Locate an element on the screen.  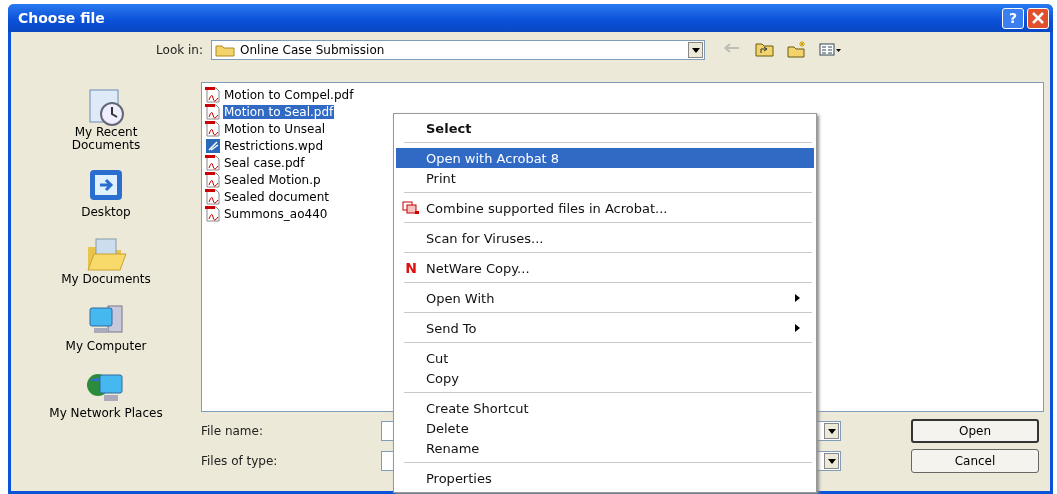
netware-letter: N is located at coordinates (411, 268).